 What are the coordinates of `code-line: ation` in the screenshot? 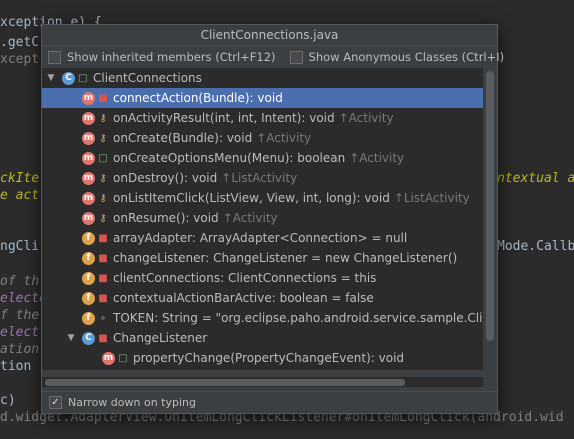 It's located at (20, 349).